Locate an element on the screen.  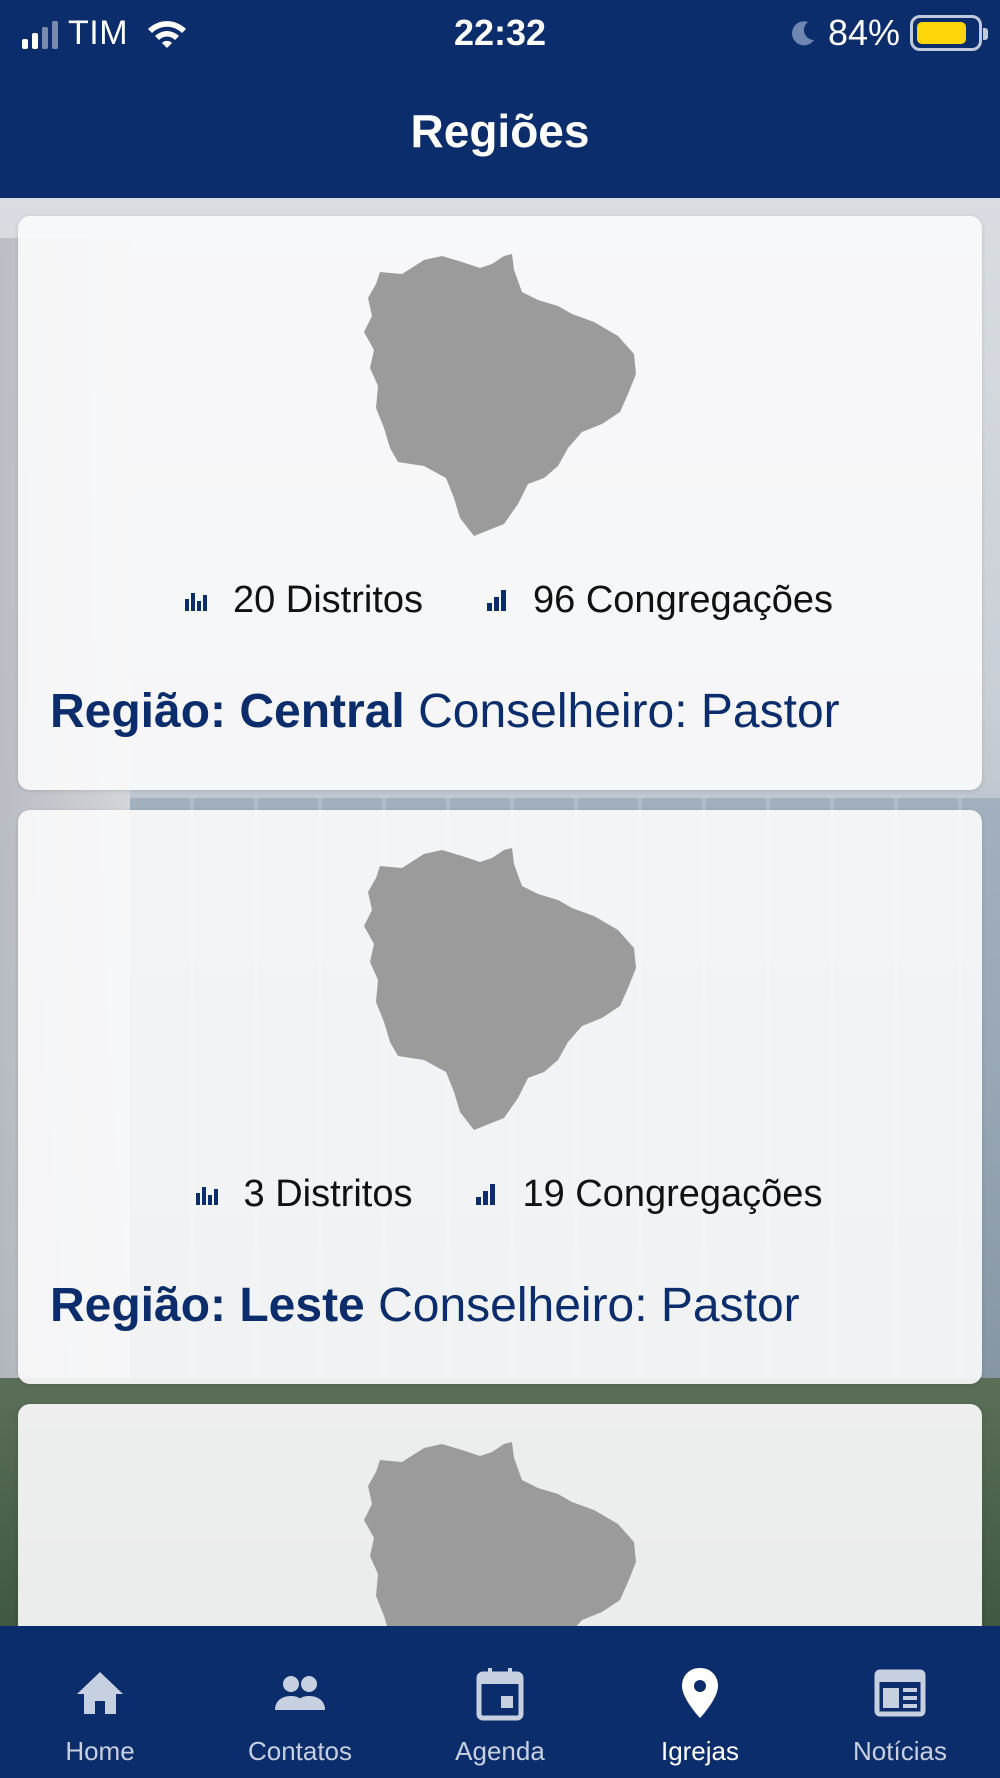
newspaper-icon is located at coordinates (900, 1693).